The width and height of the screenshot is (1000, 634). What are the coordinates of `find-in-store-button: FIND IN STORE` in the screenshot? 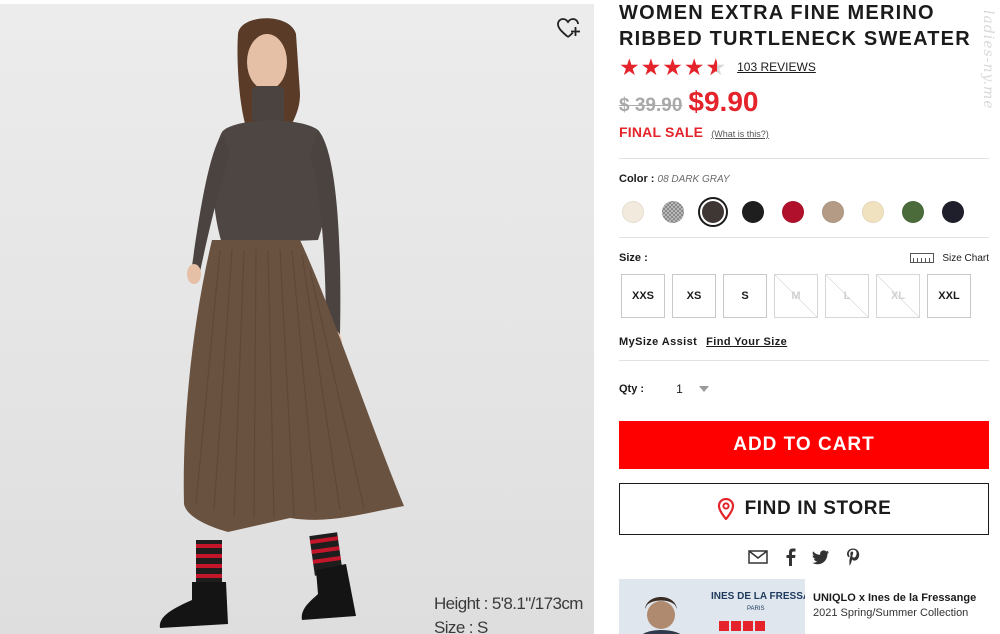 It's located at (804, 509).